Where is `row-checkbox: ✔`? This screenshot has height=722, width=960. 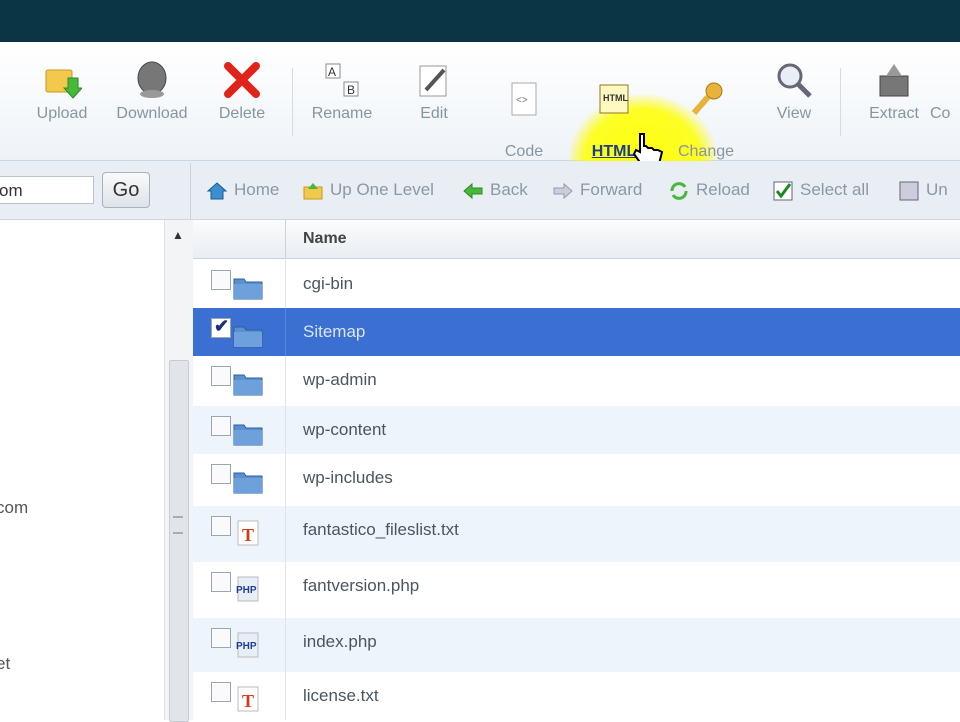 row-checkbox: ✔ is located at coordinates (221, 328).